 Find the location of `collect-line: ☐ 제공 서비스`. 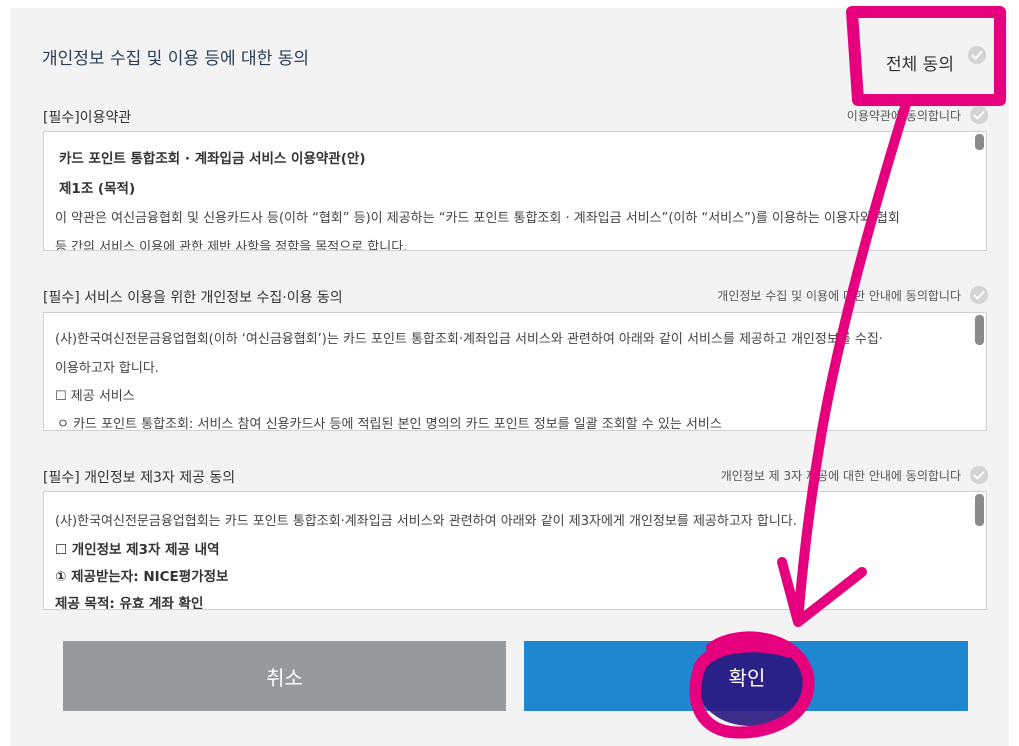

collect-line: ☐ 제공 서비스 is located at coordinates (95, 396).